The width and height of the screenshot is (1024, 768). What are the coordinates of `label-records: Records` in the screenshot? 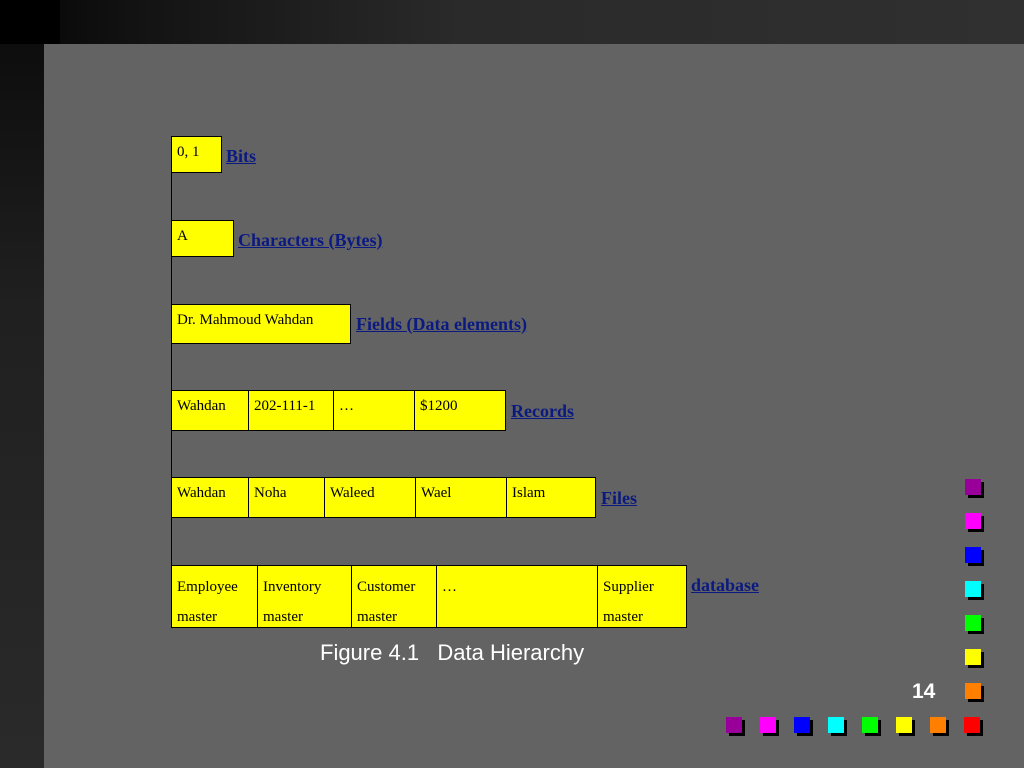 It's located at (542, 411).